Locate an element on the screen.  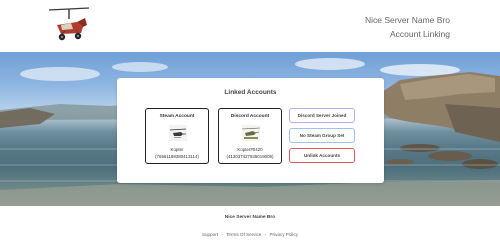
discord-account-id: (413037427935019009) is located at coordinates (250, 156).